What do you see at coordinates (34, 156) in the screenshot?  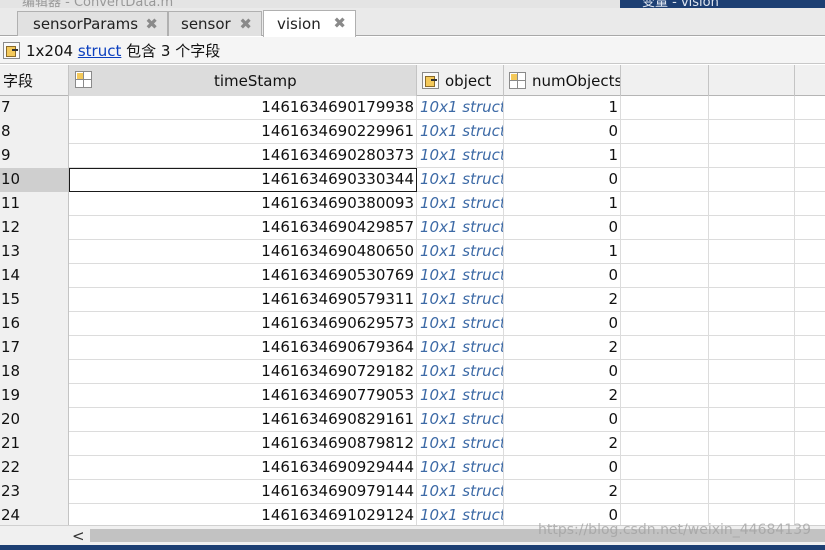 I see `row-index: 9` at bounding box center [34, 156].